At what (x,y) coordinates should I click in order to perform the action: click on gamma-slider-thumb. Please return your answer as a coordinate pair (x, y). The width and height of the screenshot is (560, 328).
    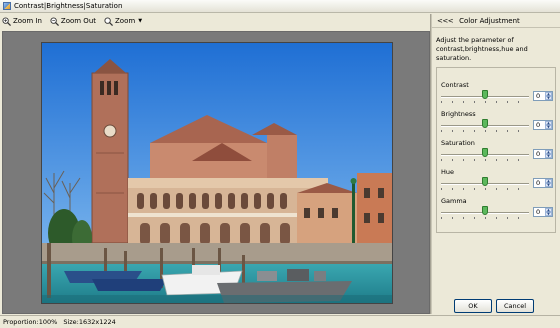
    Looking at the image, I should click on (485, 210).